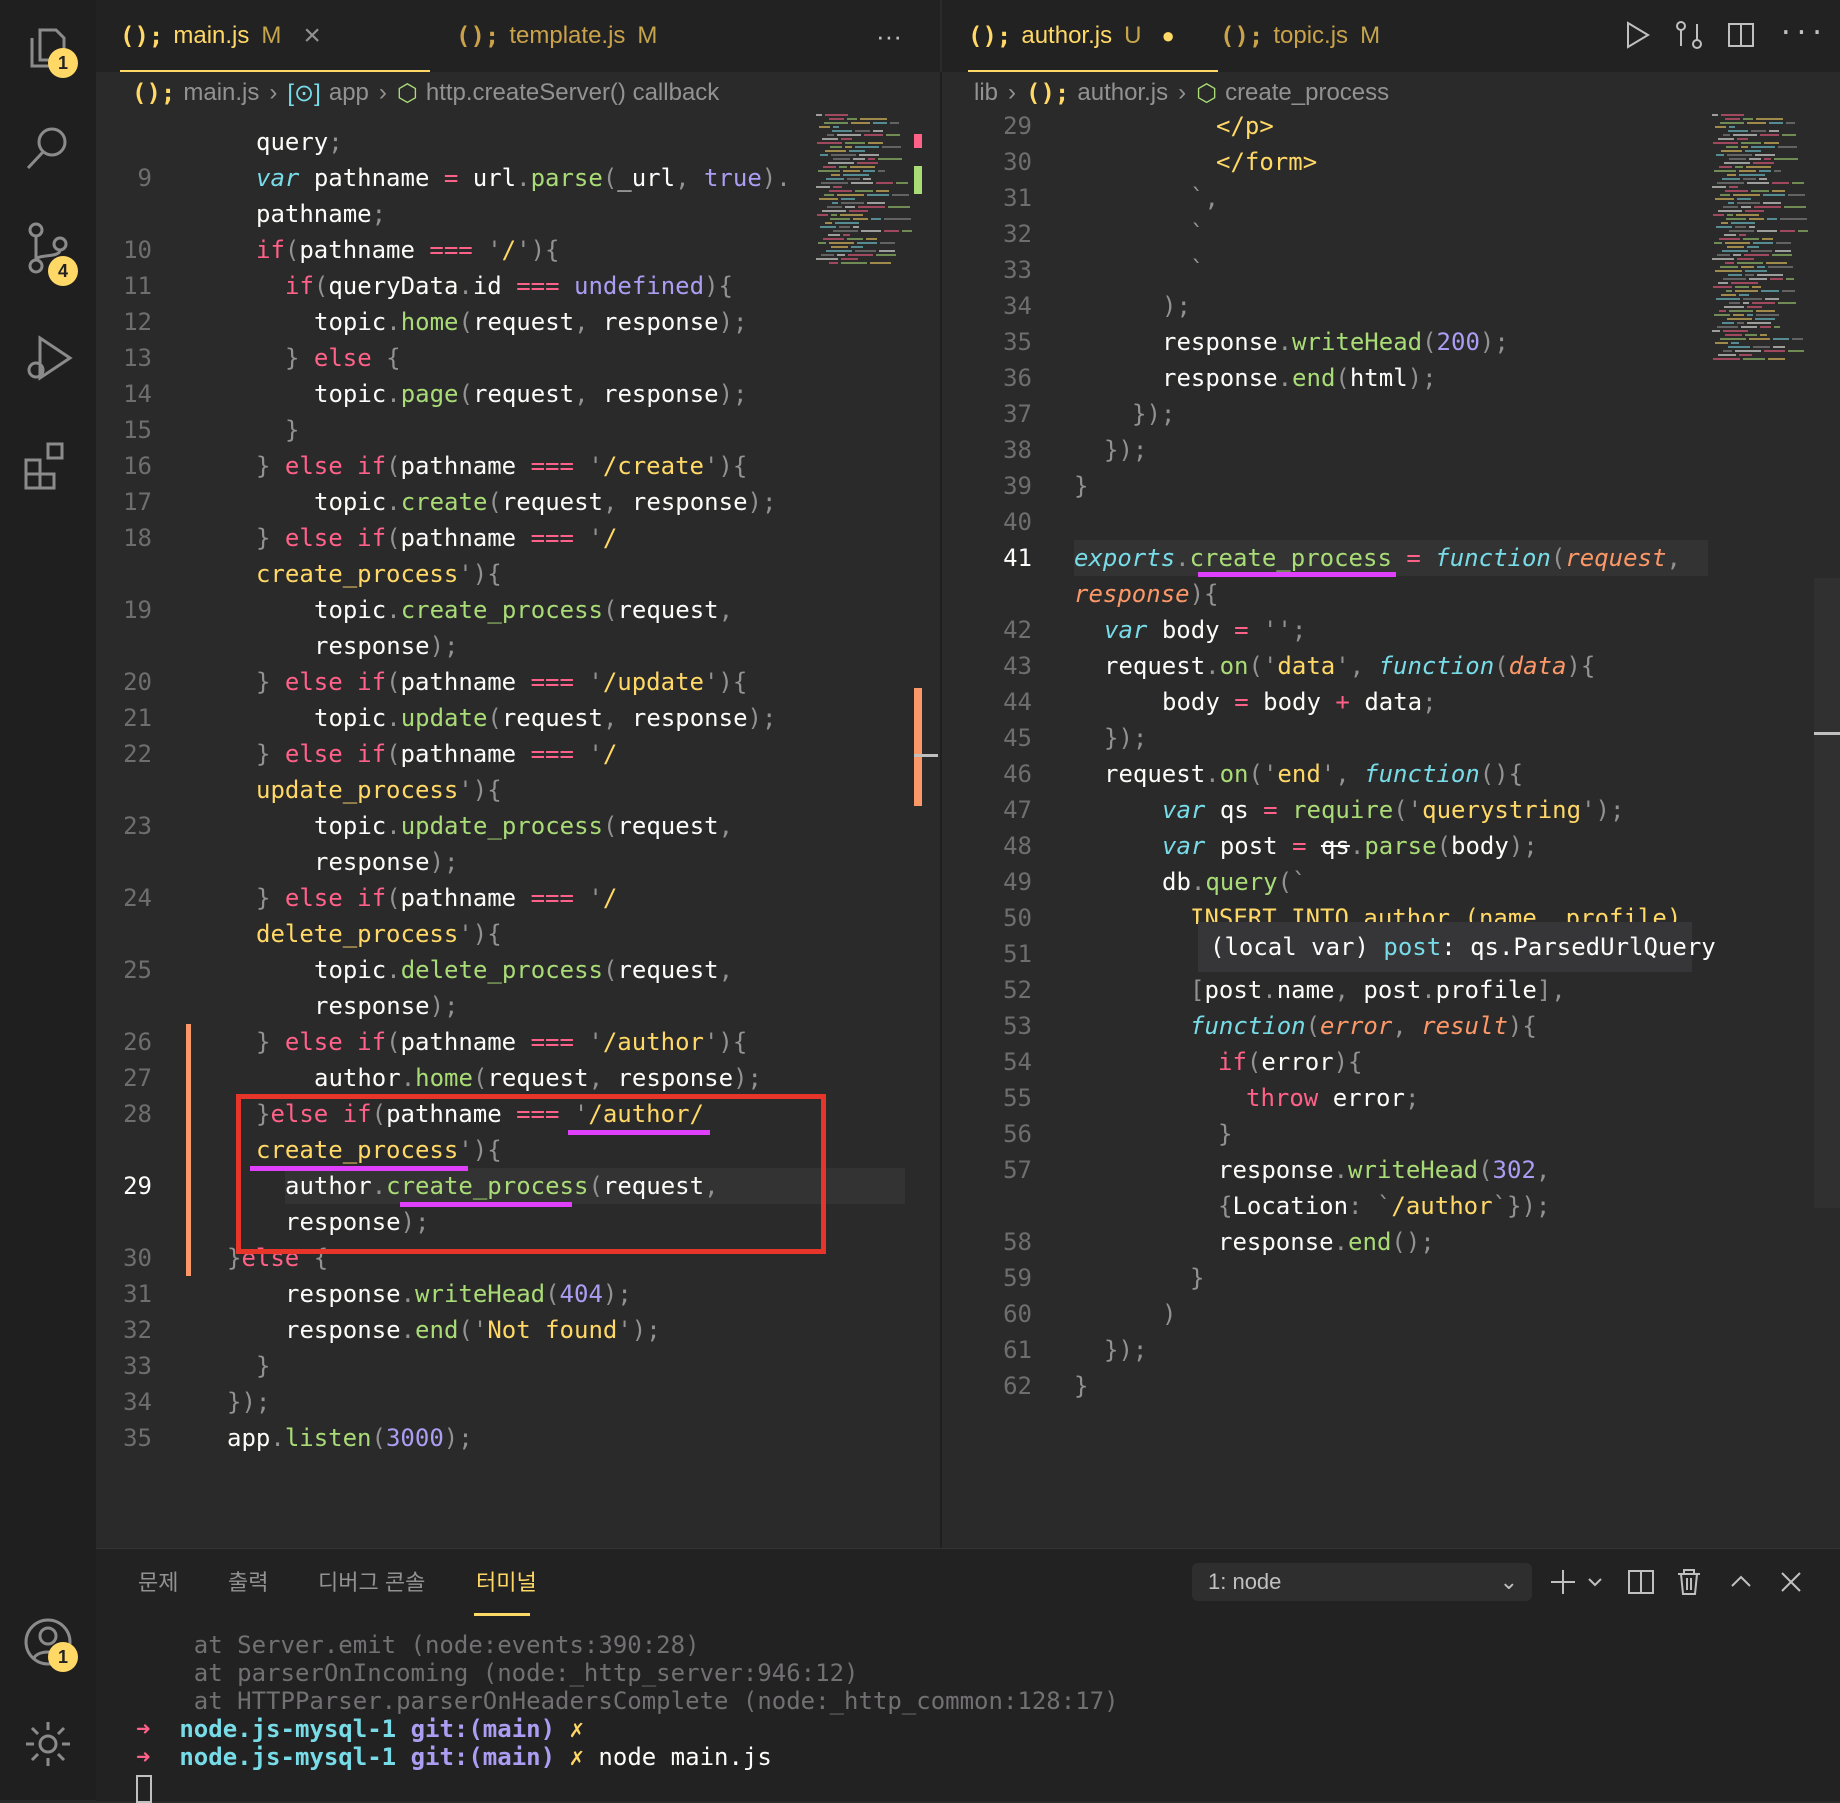 This screenshot has height=1803, width=1840. I want to click on breadcrumb-item: http.createServer() callback, so click(572, 93).